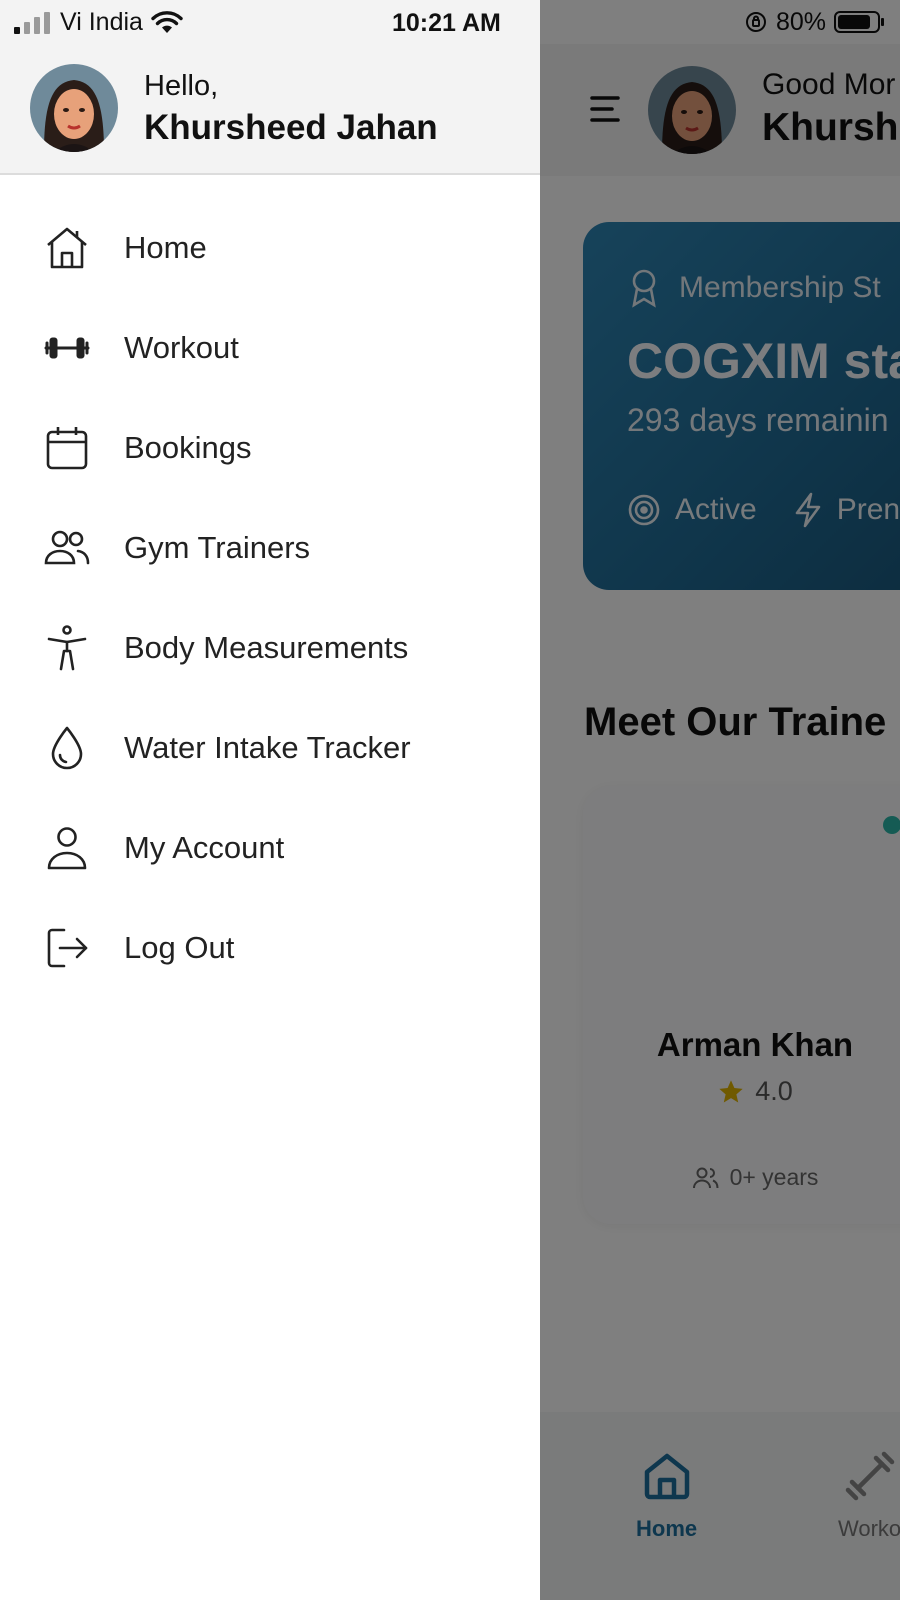 The width and height of the screenshot is (900, 1600). I want to click on users-icon, so click(67, 548).